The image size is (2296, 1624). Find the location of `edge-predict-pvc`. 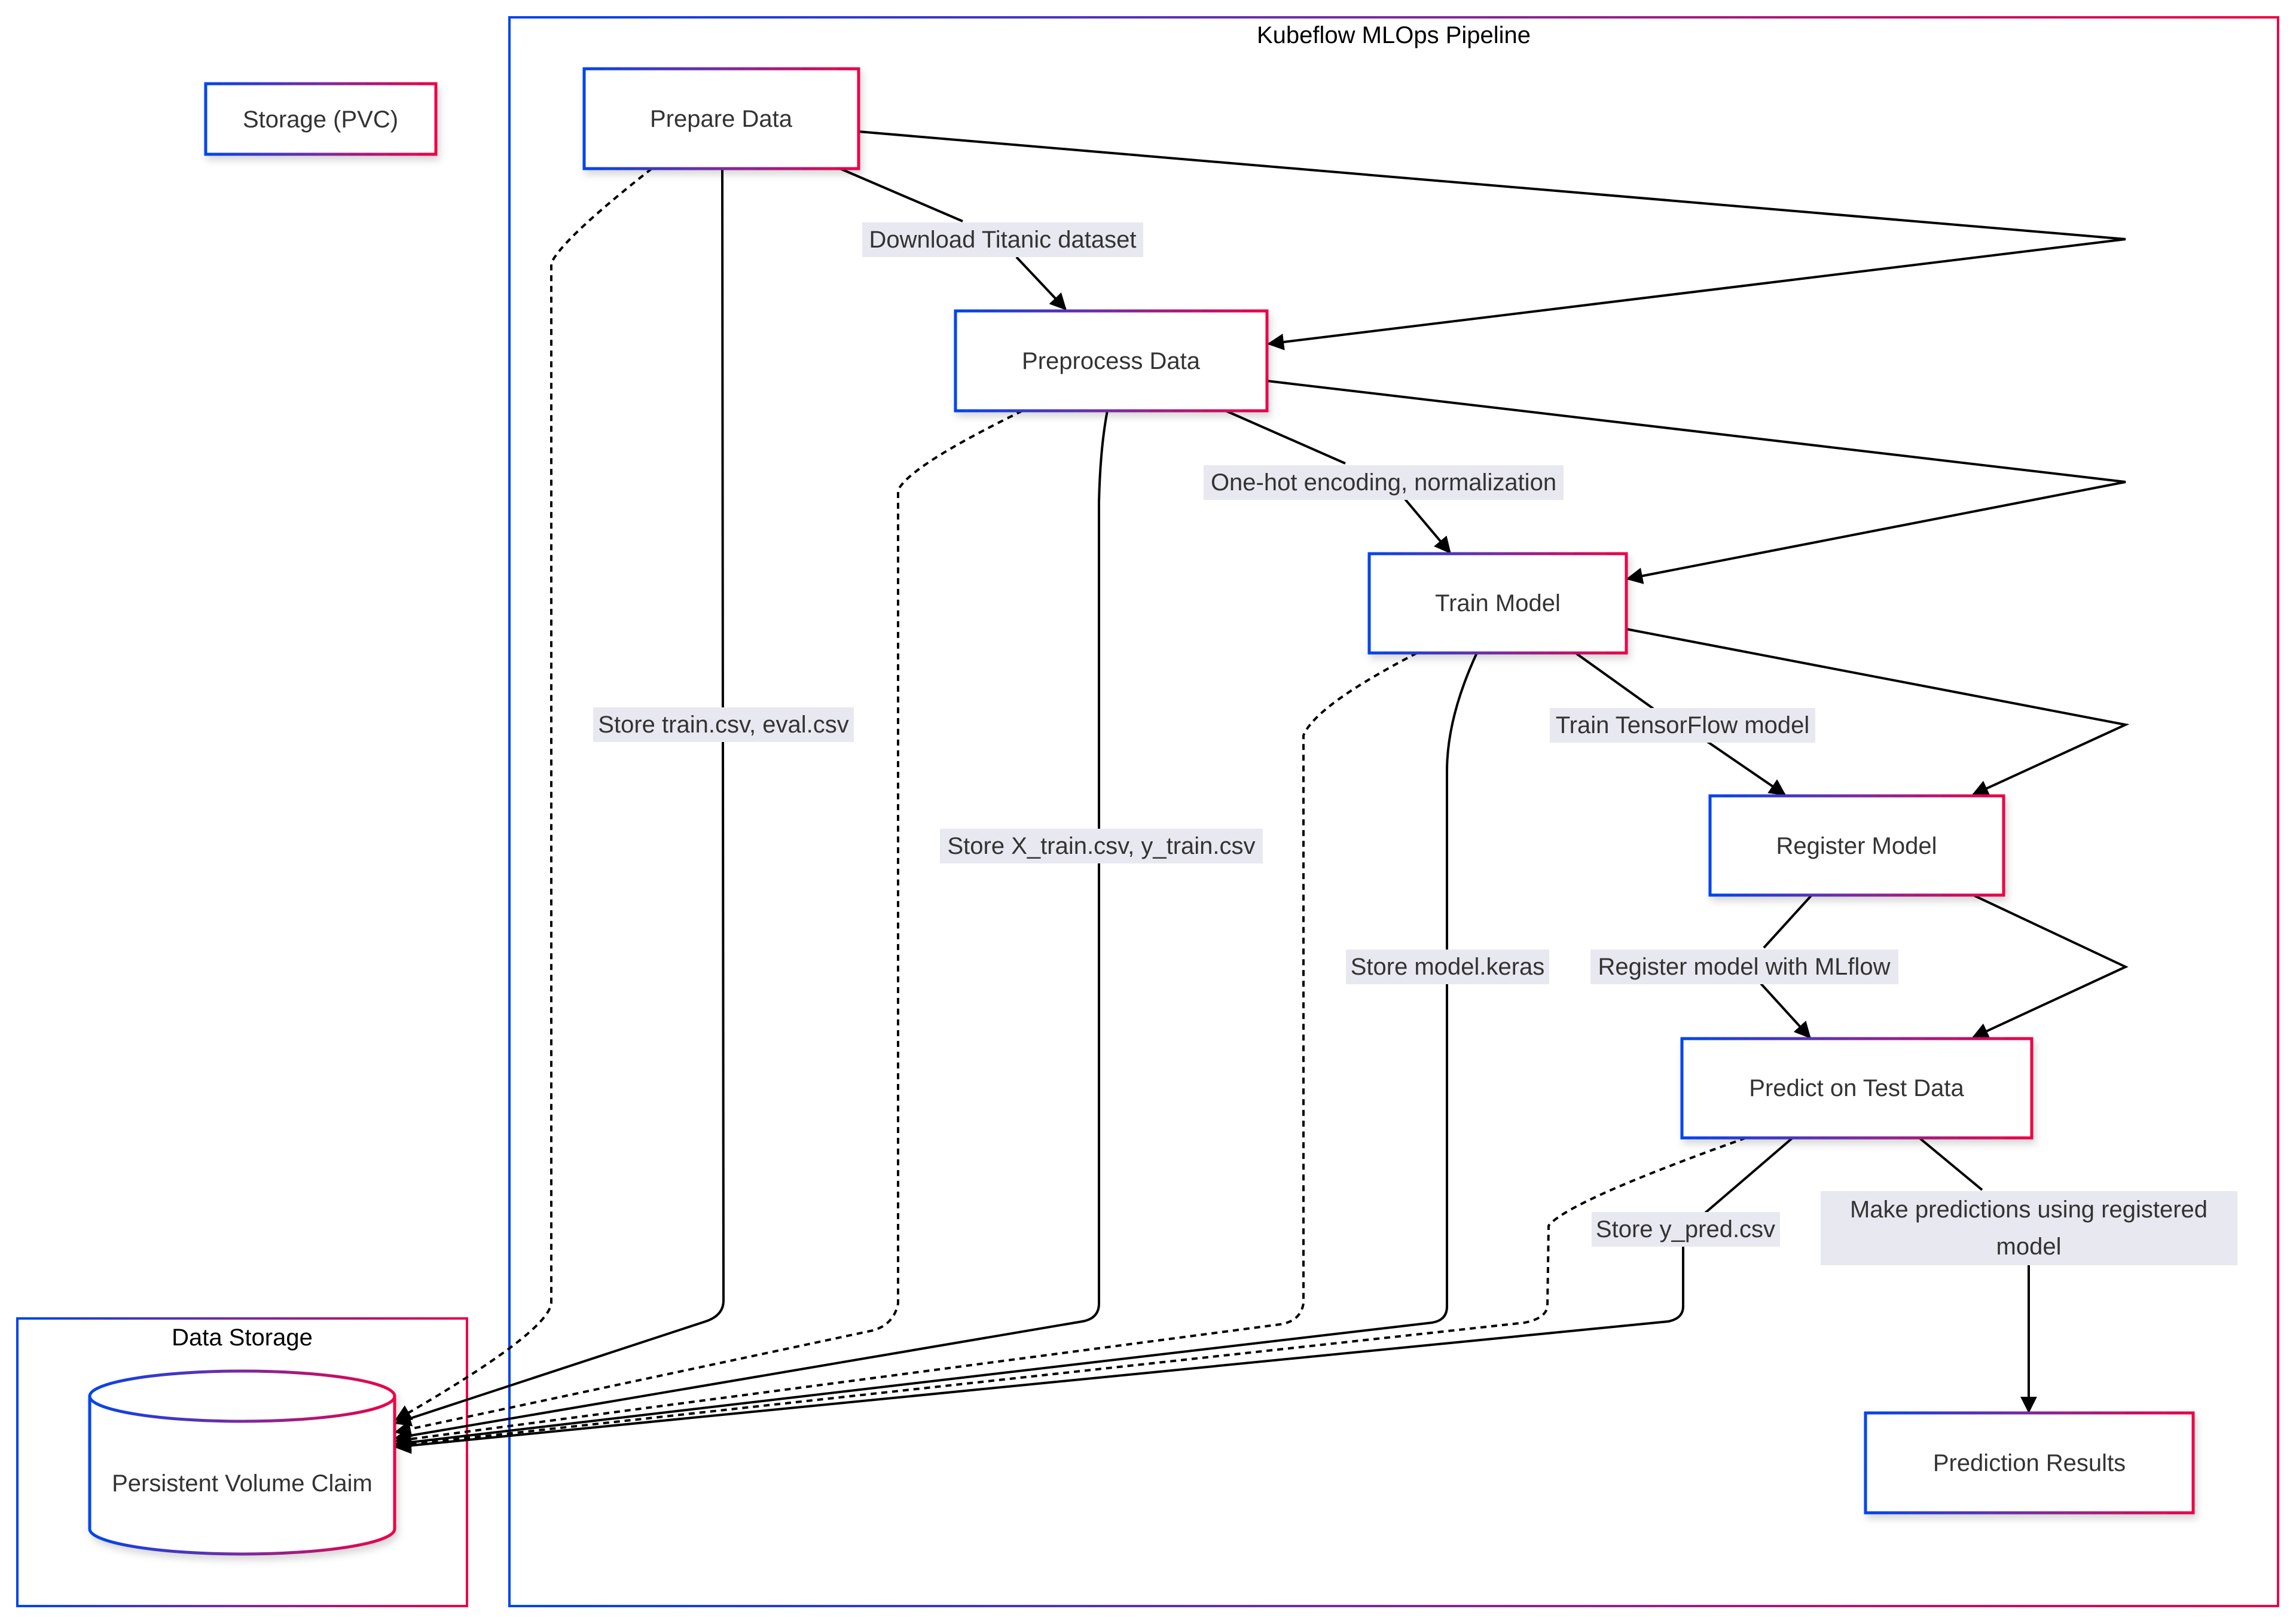

edge-predict-pvc is located at coordinates (1095, 1292).